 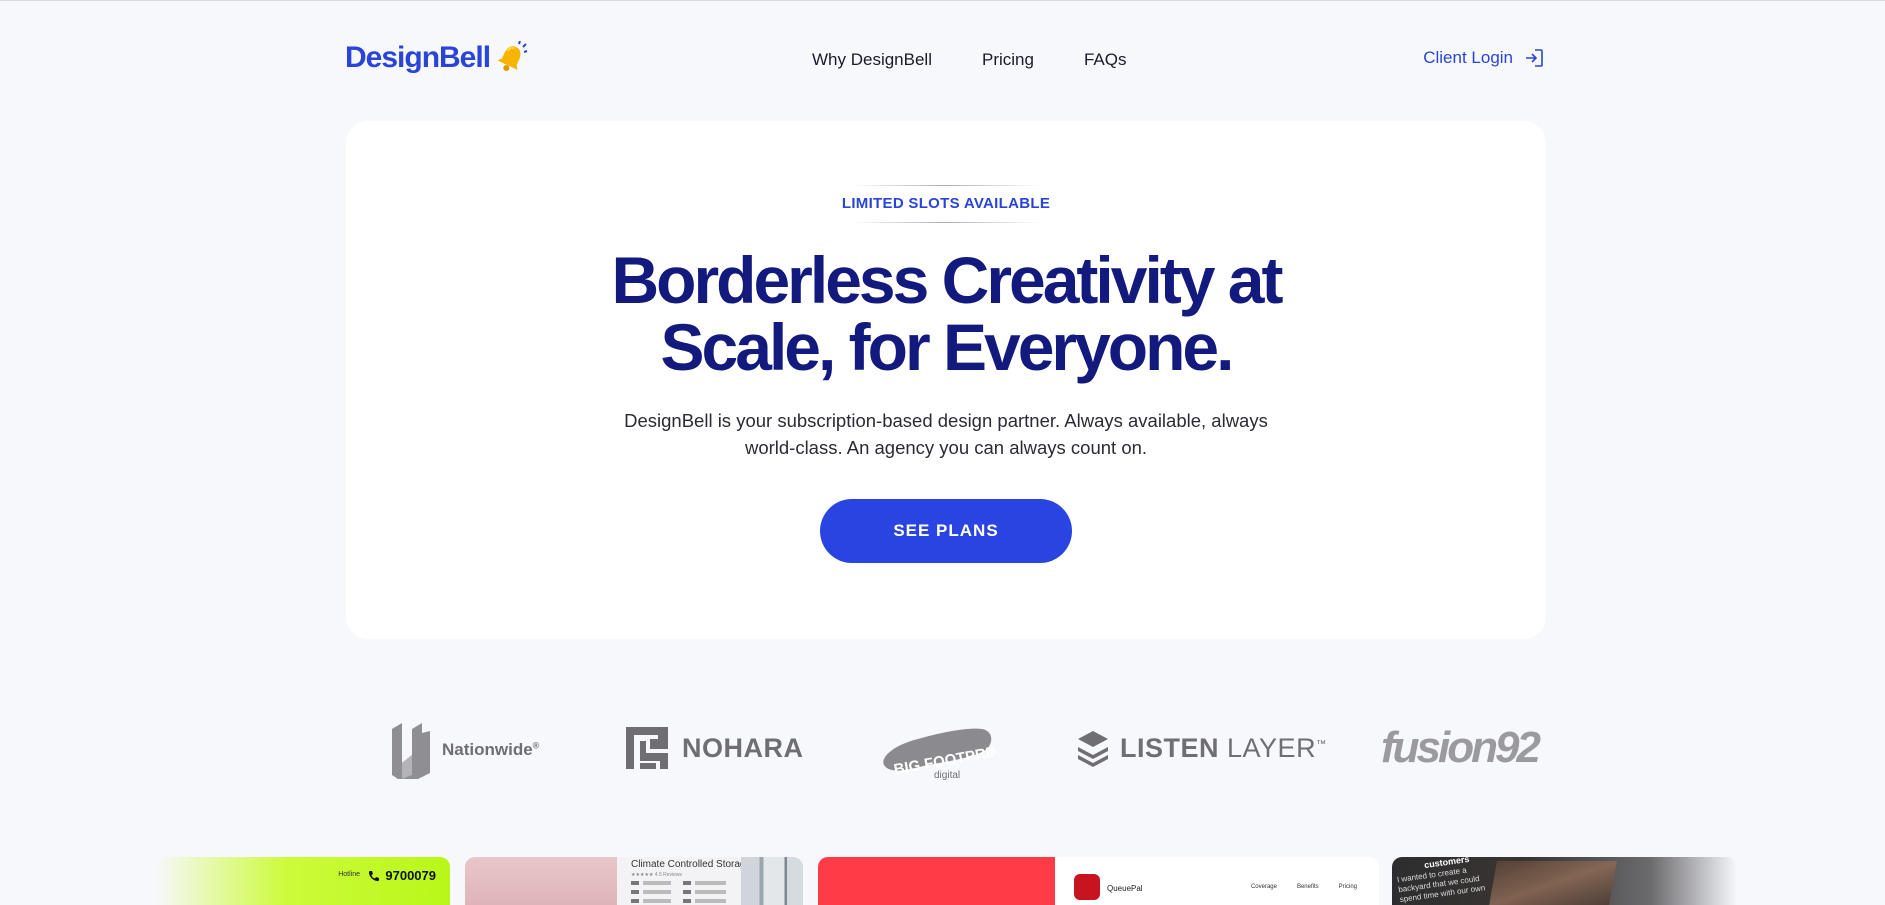 I want to click on hero-title-line-1: Borderless Creativity at, so click(x=947, y=280).